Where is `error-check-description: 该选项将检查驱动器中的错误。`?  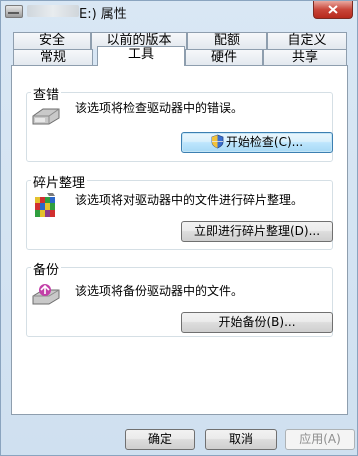
error-check-description: 该选项将检查驱动器中的错误。 is located at coordinates (159, 108).